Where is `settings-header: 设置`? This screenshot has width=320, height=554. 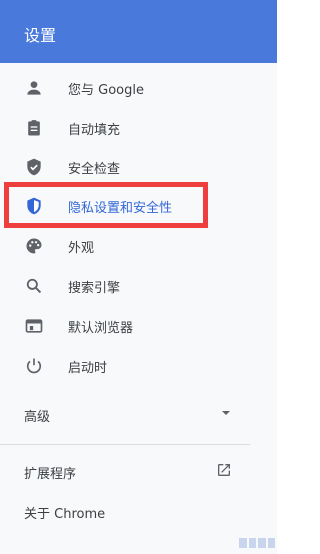 settings-header: 设置 is located at coordinates (138, 31).